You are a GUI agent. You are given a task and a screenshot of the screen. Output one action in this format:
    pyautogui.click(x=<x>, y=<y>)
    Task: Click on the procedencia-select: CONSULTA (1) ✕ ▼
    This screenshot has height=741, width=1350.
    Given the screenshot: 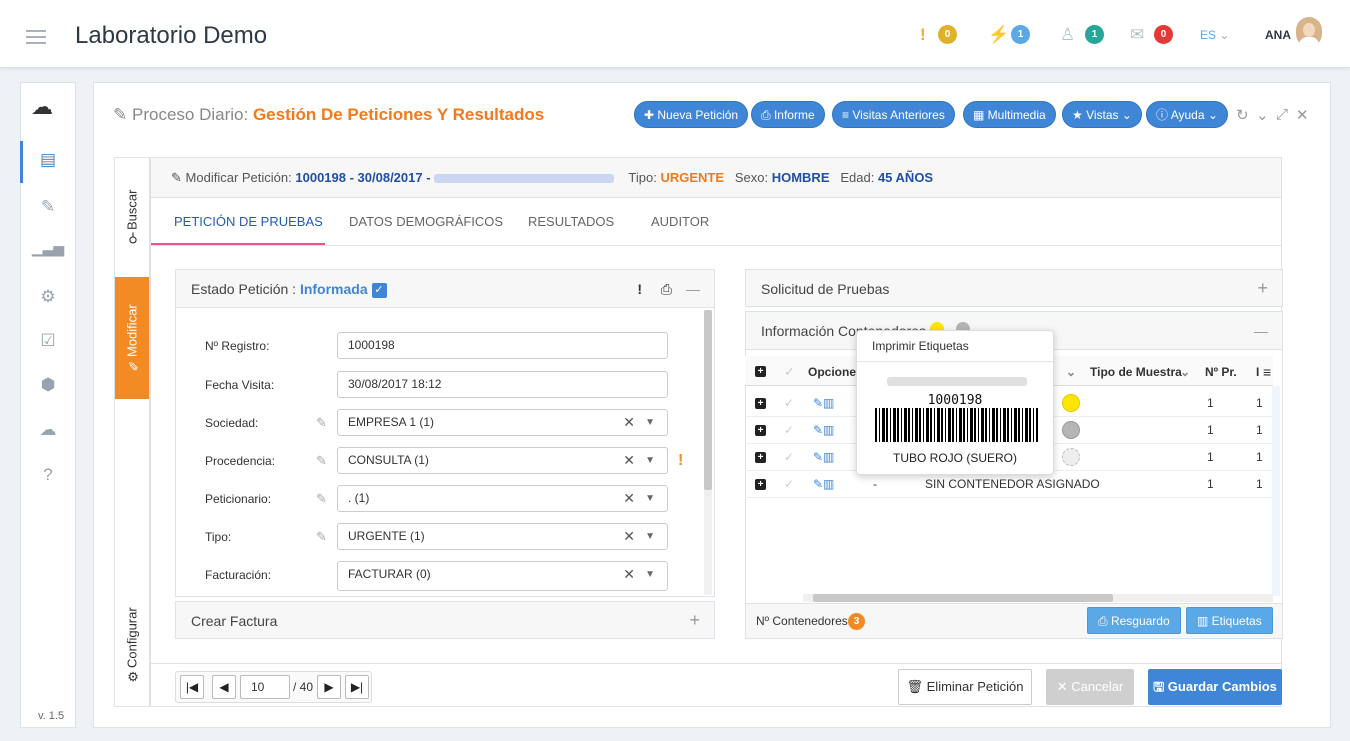 What is the action you would take?
    pyautogui.click(x=502, y=460)
    